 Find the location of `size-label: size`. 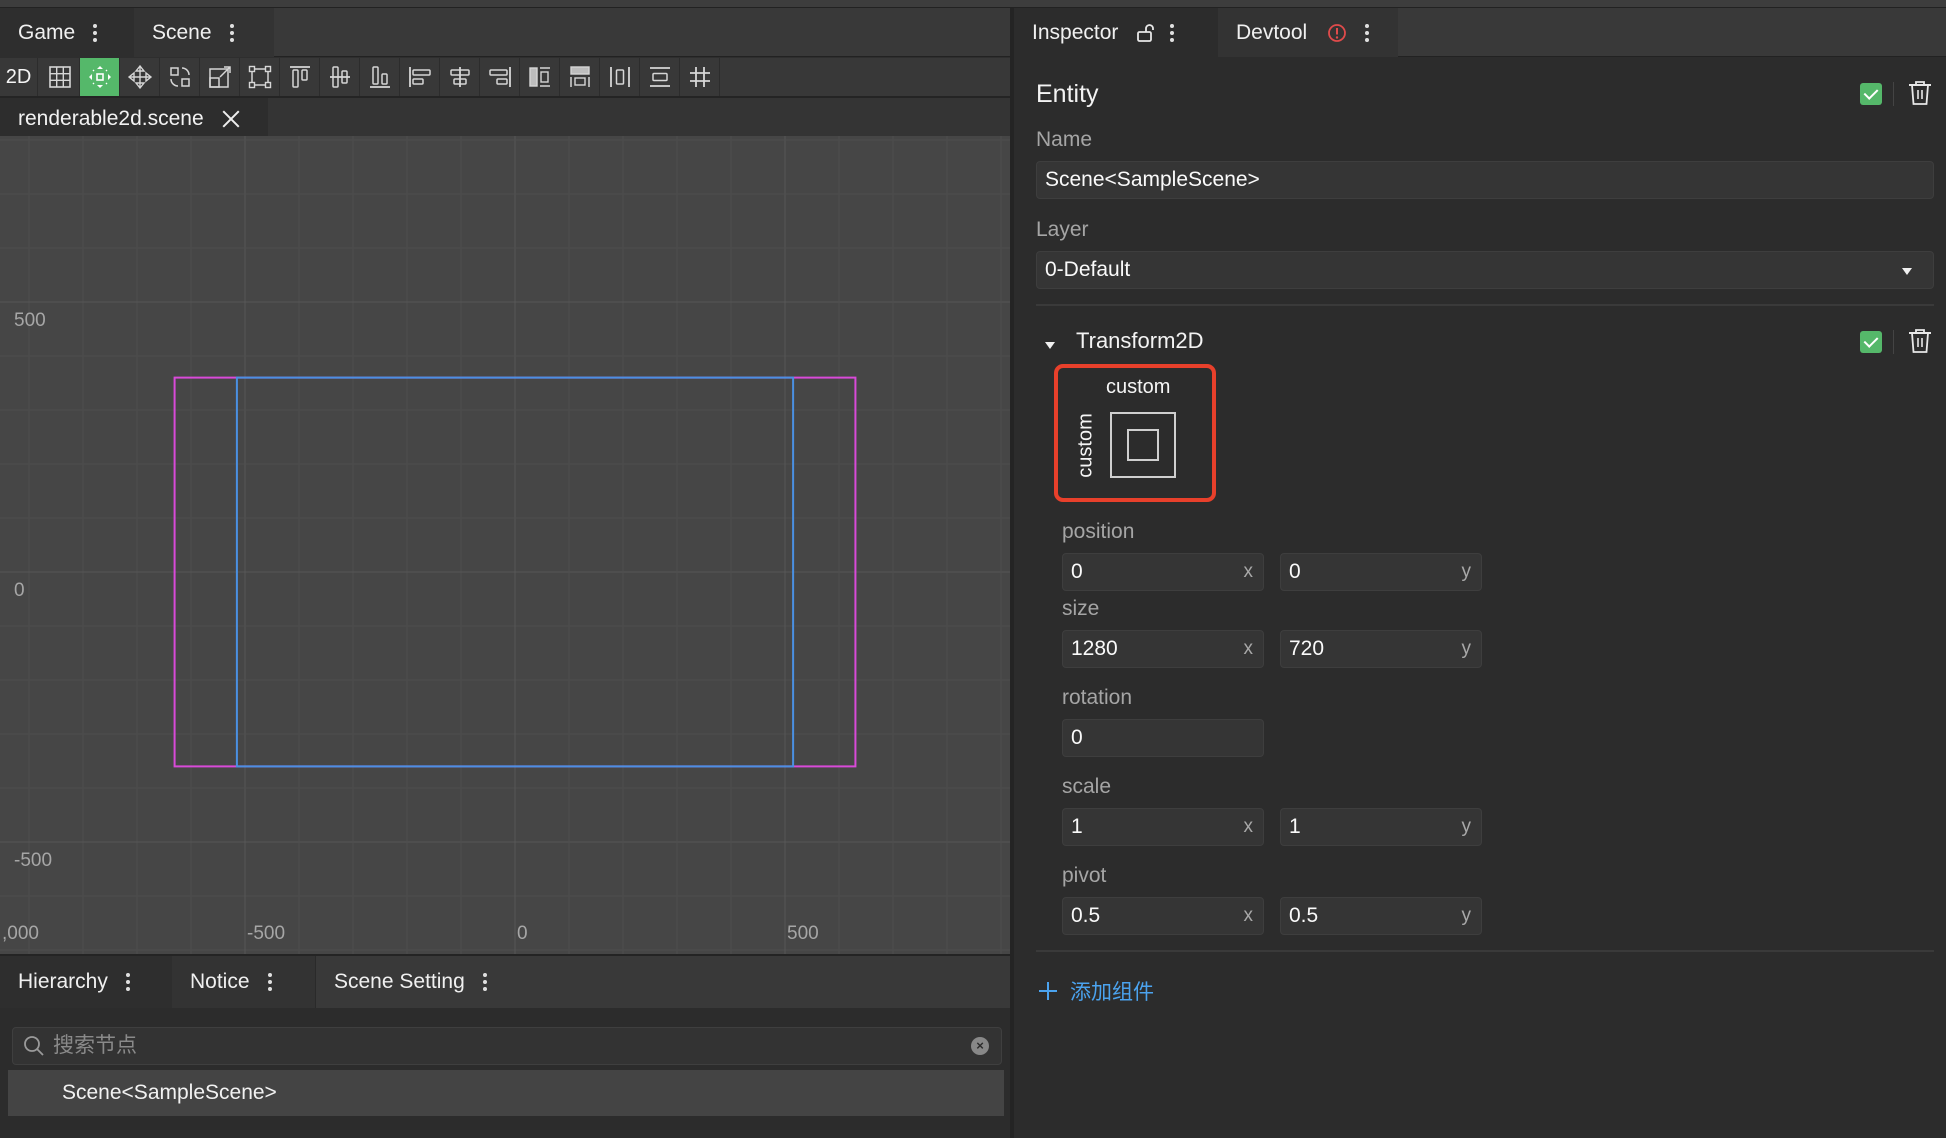

size-label: size is located at coordinates (1081, 608).